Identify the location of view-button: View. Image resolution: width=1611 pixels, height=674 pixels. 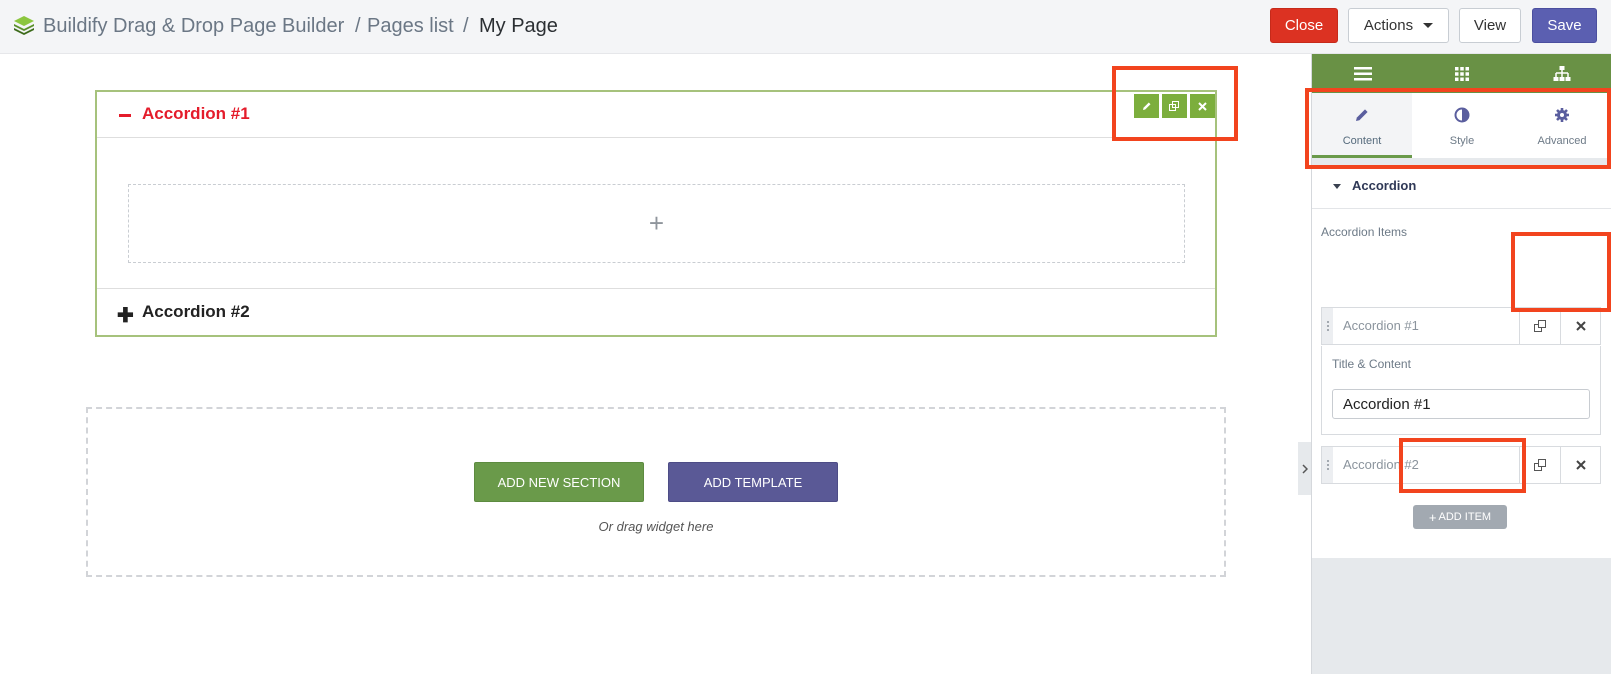
(1490, 25).